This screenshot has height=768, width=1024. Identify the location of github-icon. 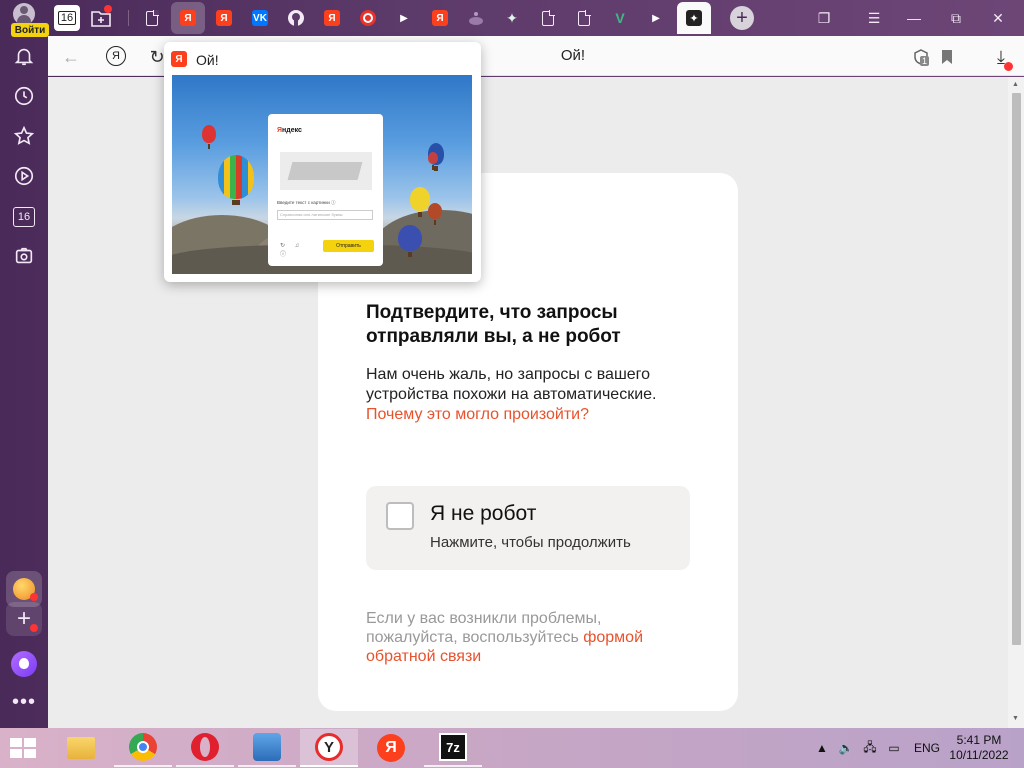
(296, 18).